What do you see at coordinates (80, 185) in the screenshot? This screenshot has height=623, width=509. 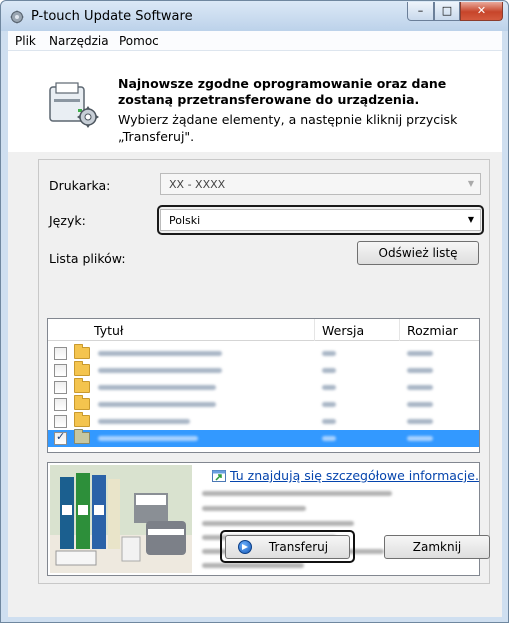 I see `printer-label: Drukarka:` at bounding box center [80, 185].